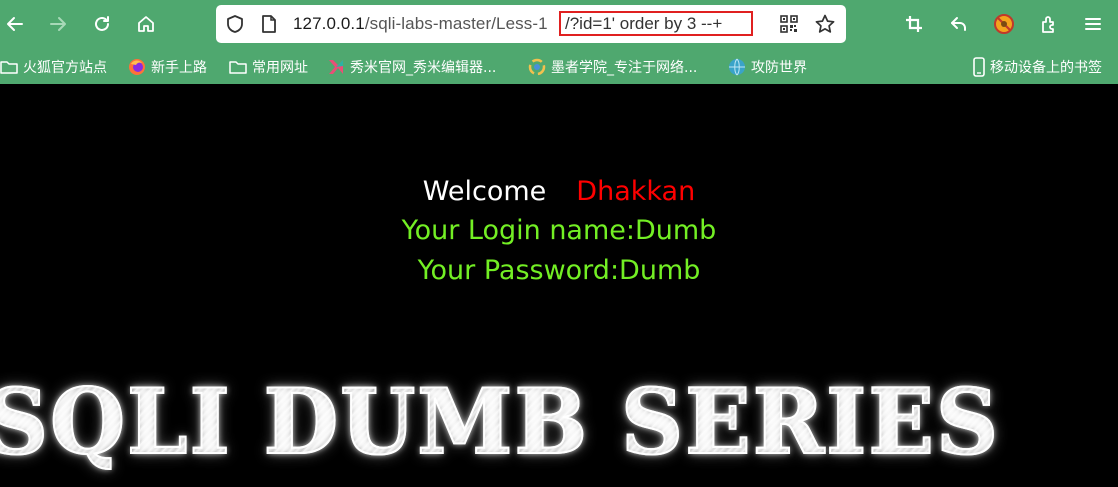 Image resolution: width=1118 pixels, height=487 pixels. I want to click on crop-icon, so click(914, 24).